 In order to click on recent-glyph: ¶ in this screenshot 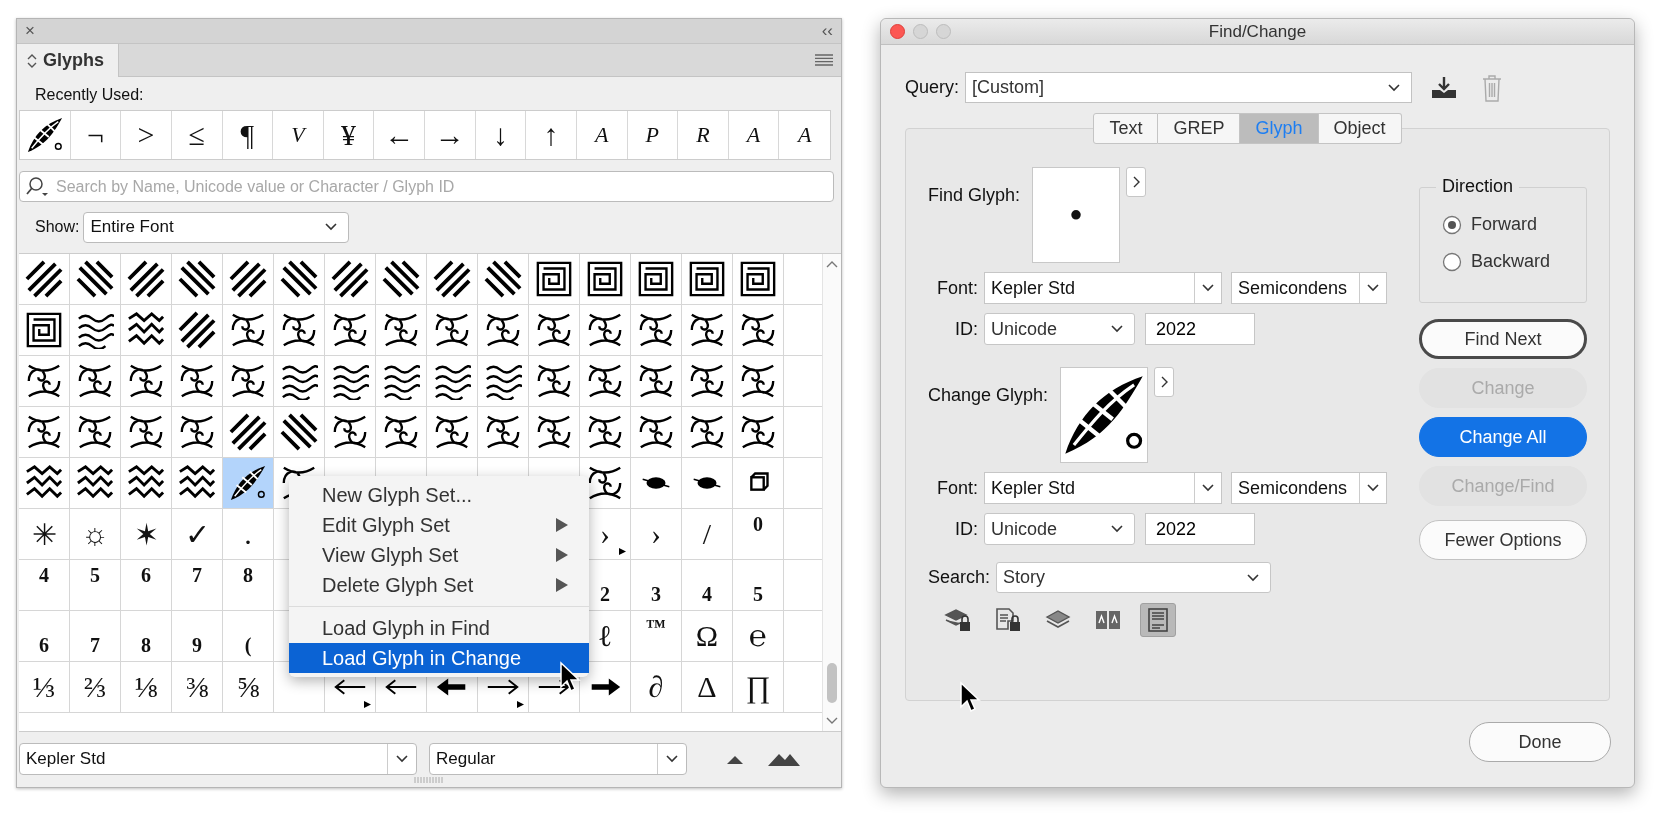, I will do `click(248, 135)`.